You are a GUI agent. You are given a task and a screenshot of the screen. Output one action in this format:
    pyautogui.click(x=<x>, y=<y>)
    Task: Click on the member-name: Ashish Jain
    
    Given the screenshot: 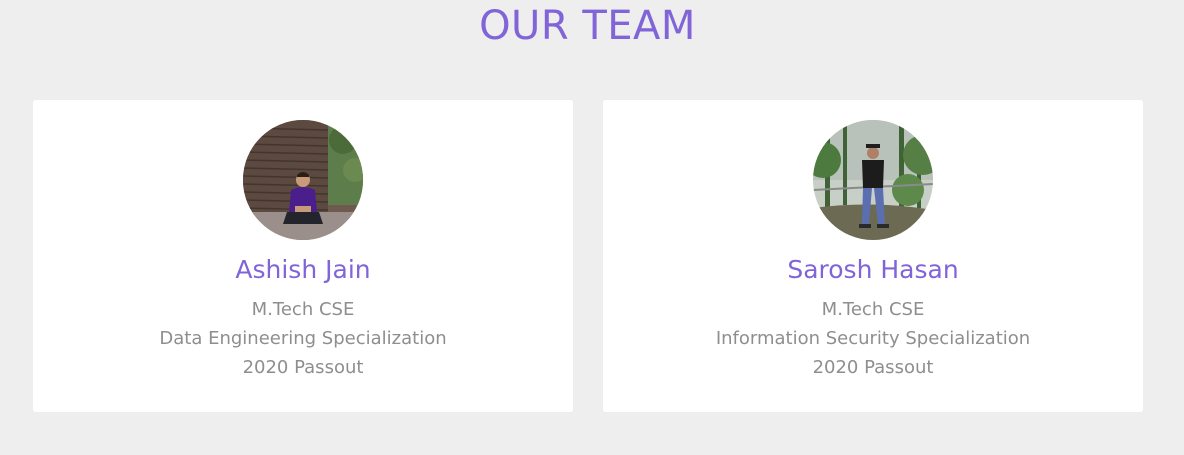 What is the action you would take?
    pyautogui.click(x=303, y=269)
    